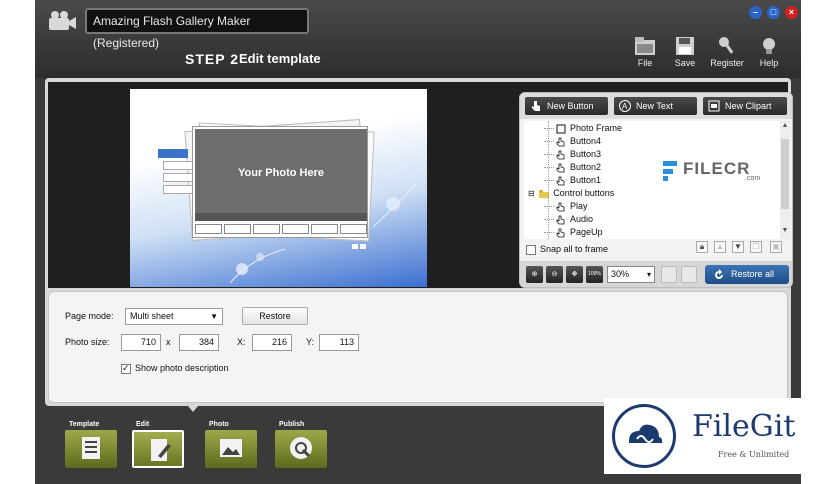 This screenshot has width=836, height=484. Describe the element at coordinates (152, 316) in the screenshot. I see `page-mode-value: Multi sheet` at that location.